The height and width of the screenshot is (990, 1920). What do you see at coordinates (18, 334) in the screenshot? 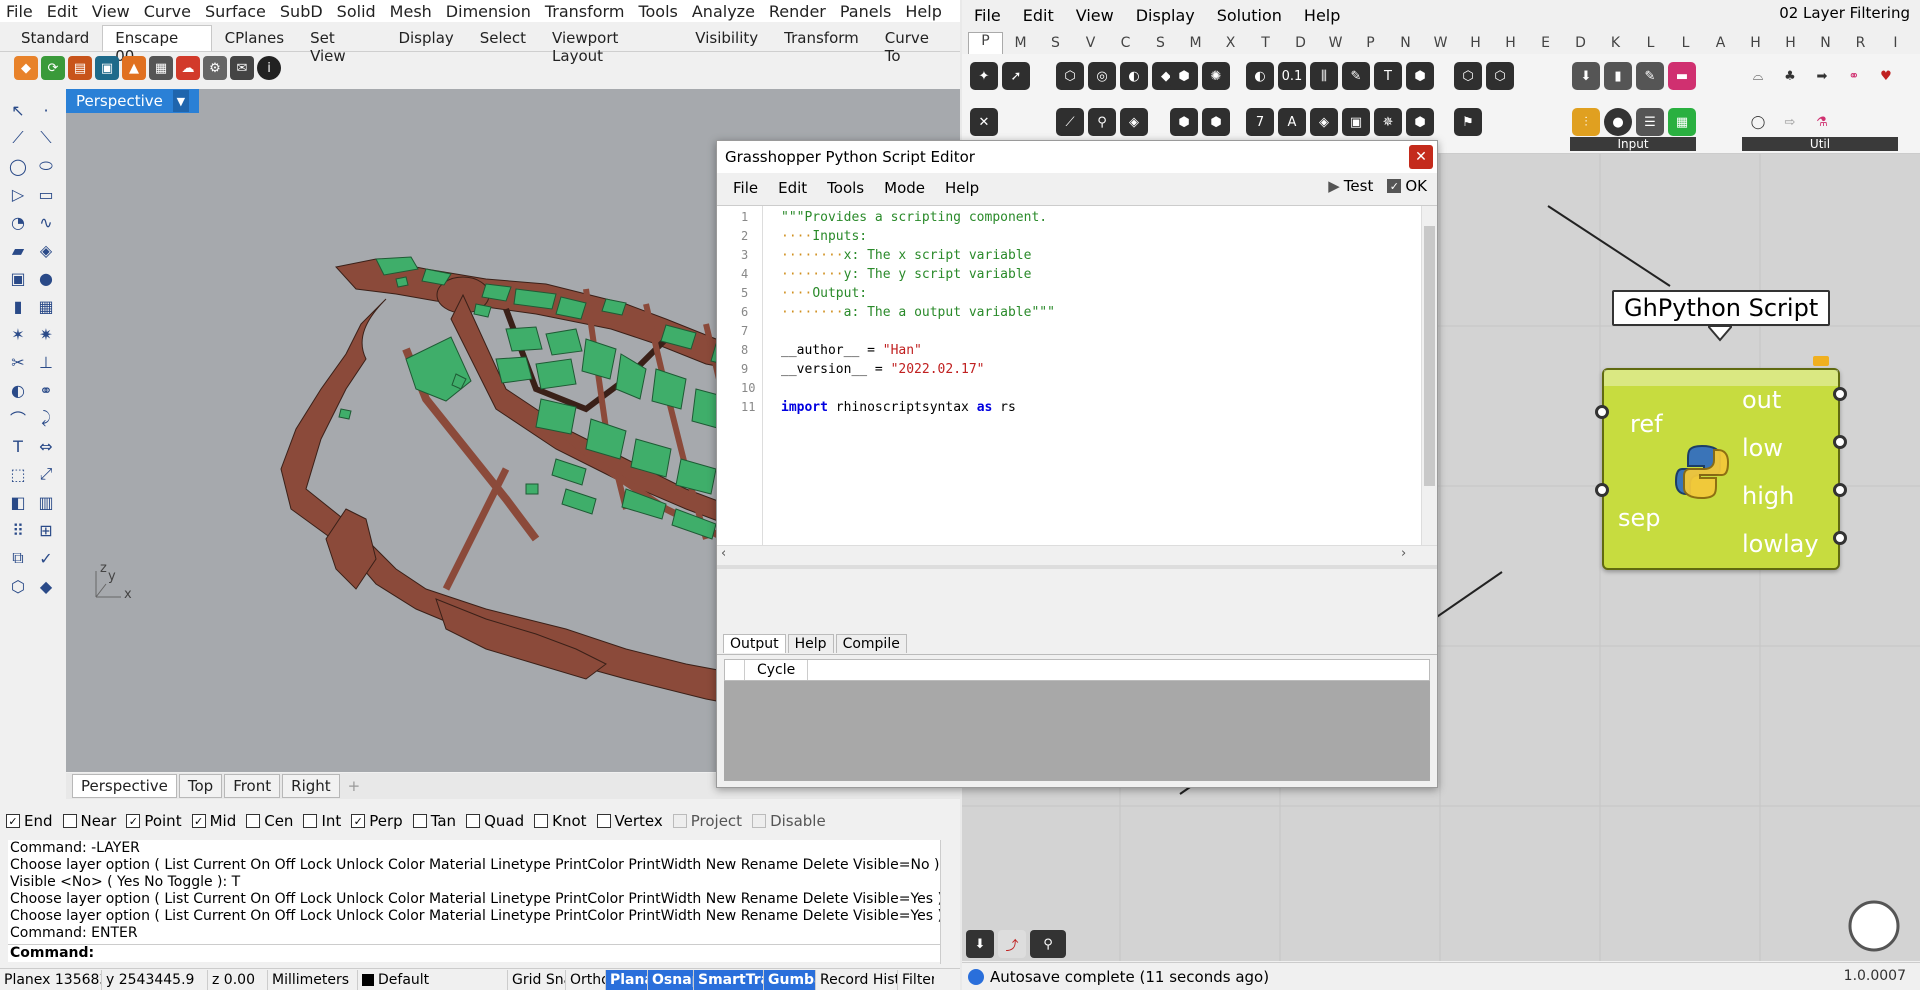
I see `explode-icon: ✶` at bounding box center [18, 334].